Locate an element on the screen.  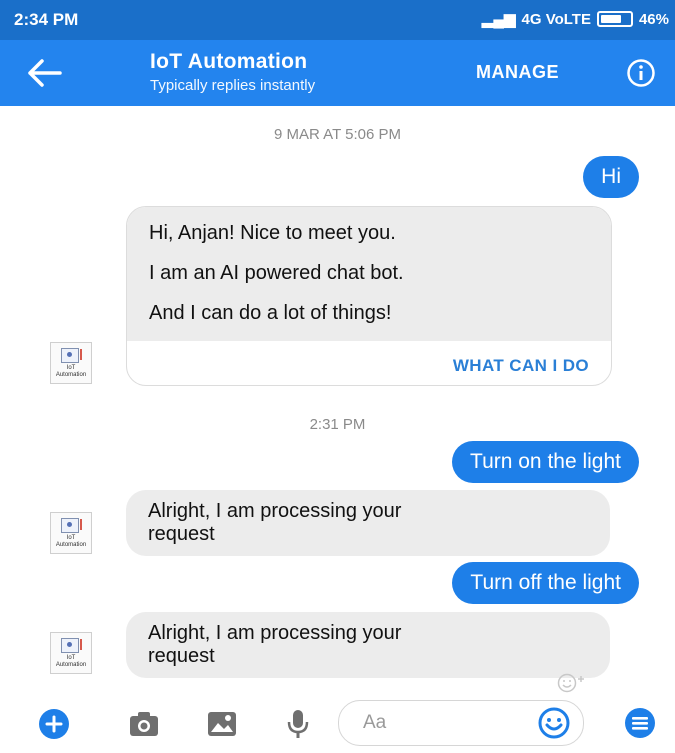
info-icon is located at coordinates (641, 73).